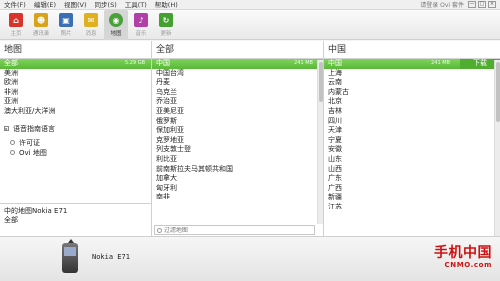  What do you see at coordinates (492, 4) in the screenshot?
I see `close-button: ×` at bounding box center [492, 4].